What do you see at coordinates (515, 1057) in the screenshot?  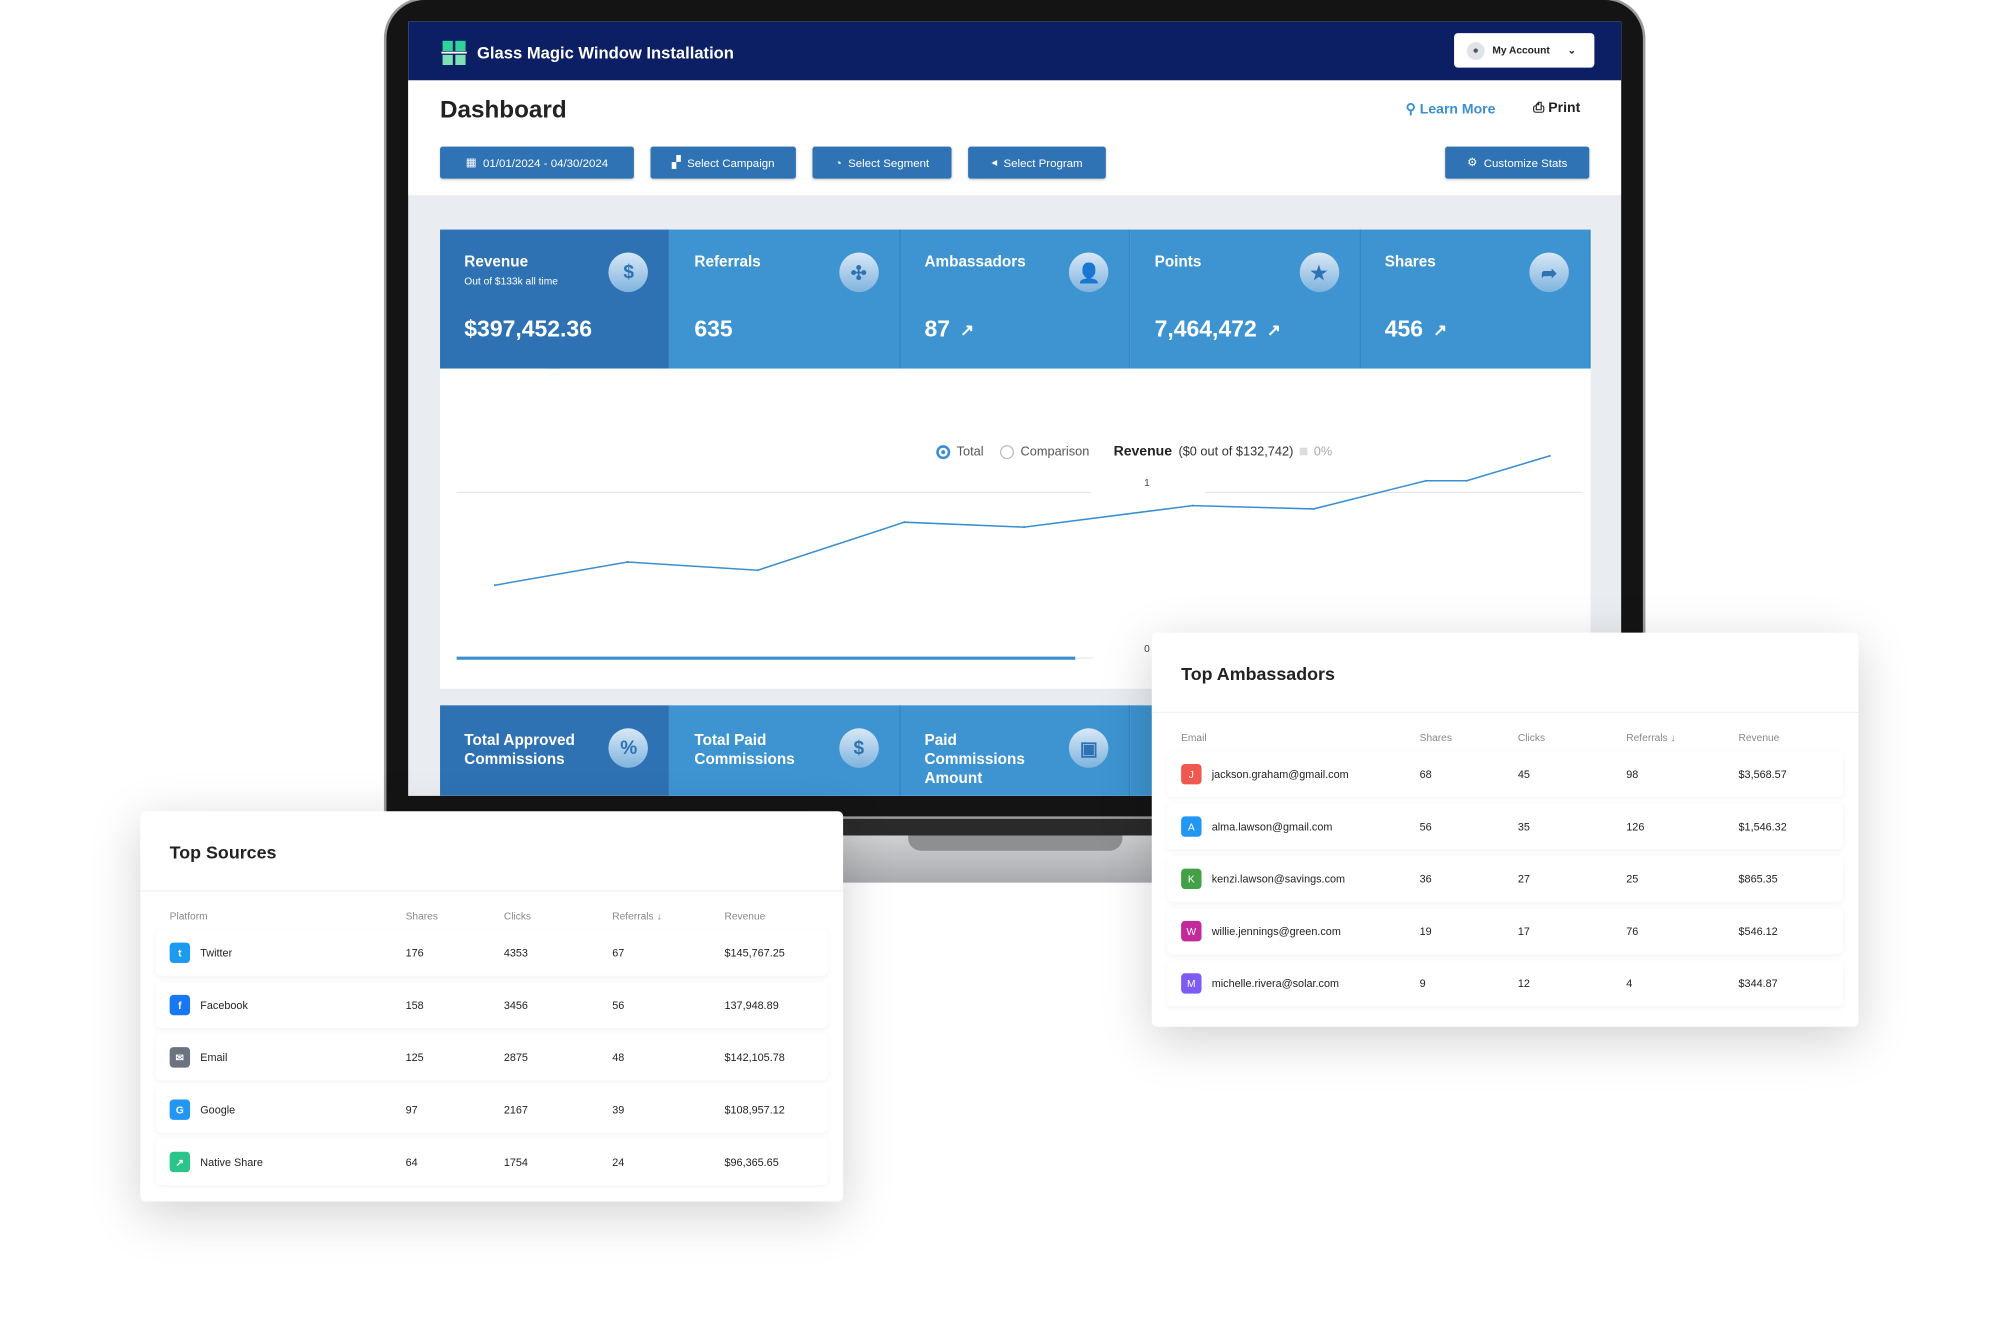 I see `clicks-cell: 2875` at bounding box center [515, 1057].